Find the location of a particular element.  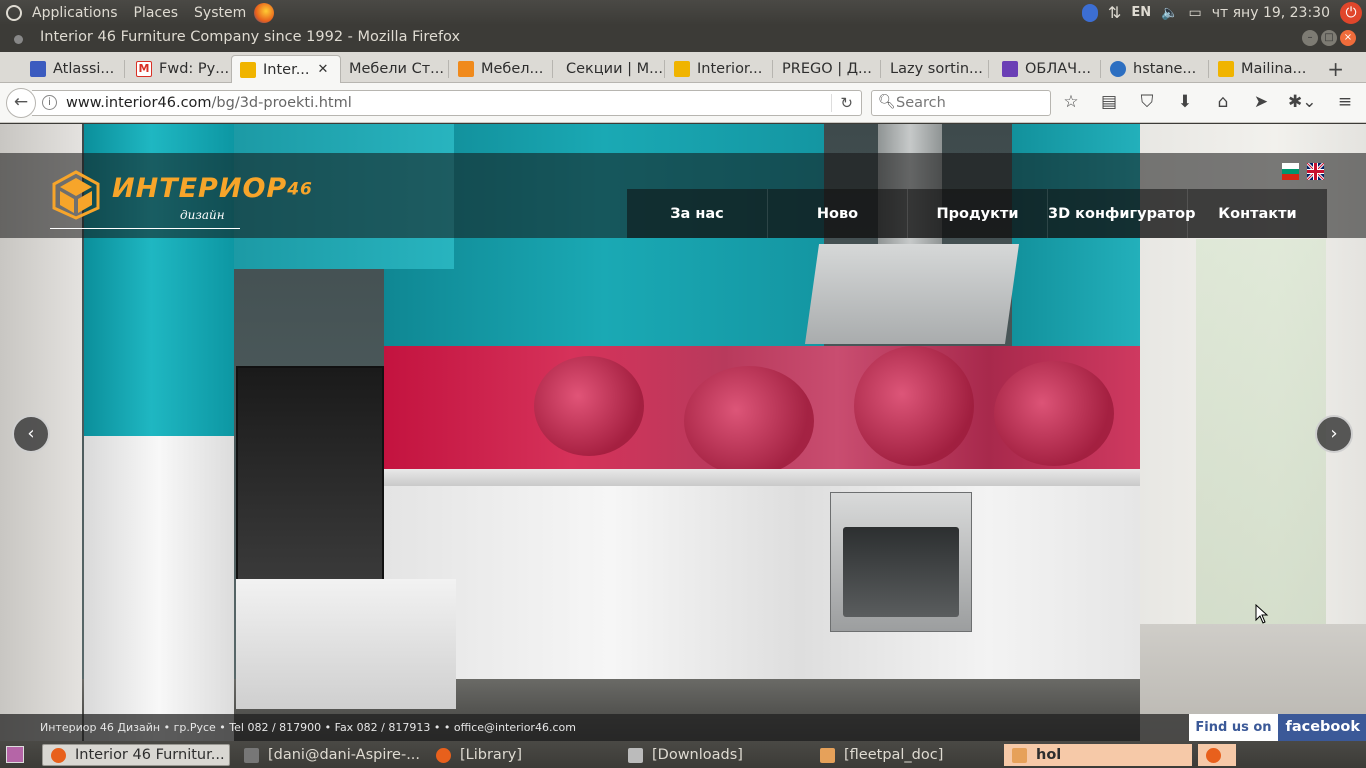

url-host: www.interior46.com is located at coordinates (139, 103).